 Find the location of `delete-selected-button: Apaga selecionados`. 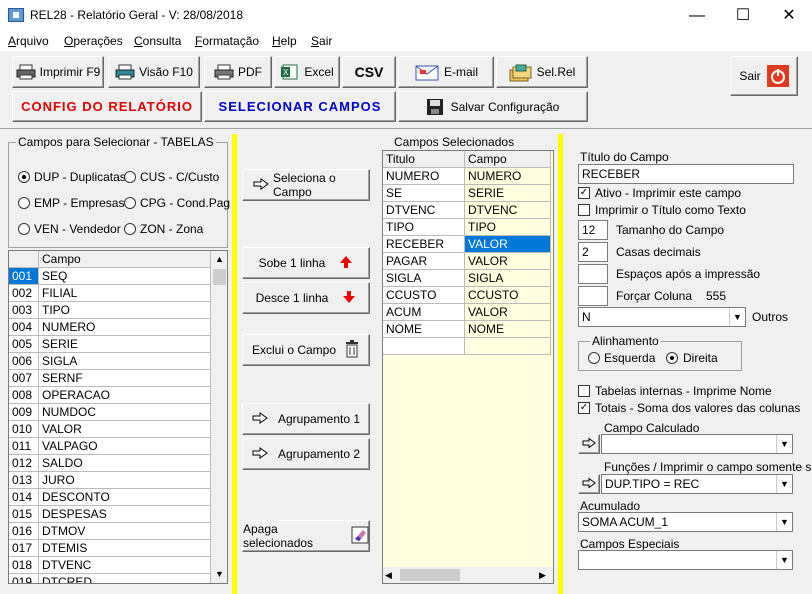

delete-selected-button: Apaga selecionados is located at coordinates (306, 536).